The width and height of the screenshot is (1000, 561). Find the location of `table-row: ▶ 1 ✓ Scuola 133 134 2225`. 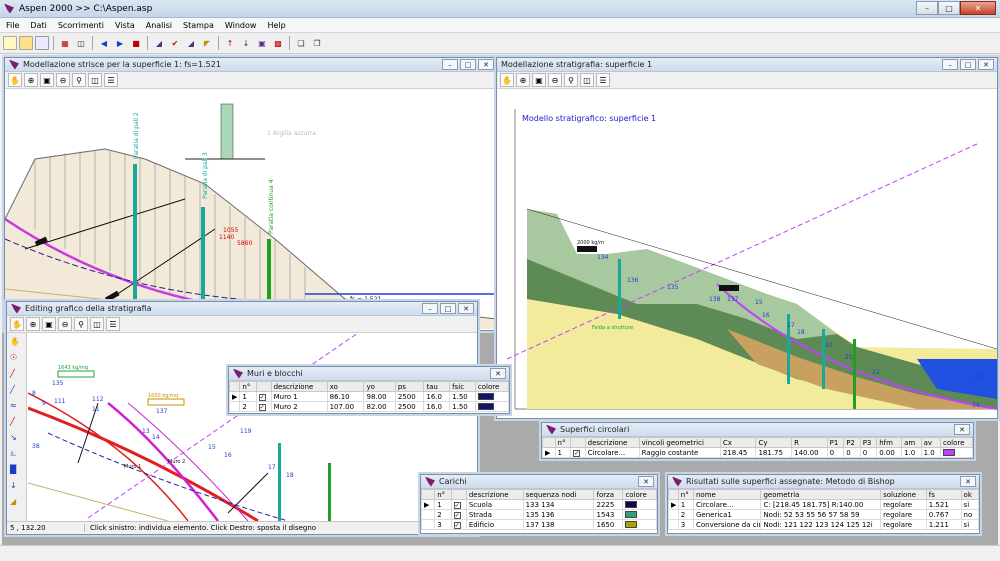

table-row: ▶ 1 ✓ Scuola 133 134 2225 is located at coordinates (538, 504).